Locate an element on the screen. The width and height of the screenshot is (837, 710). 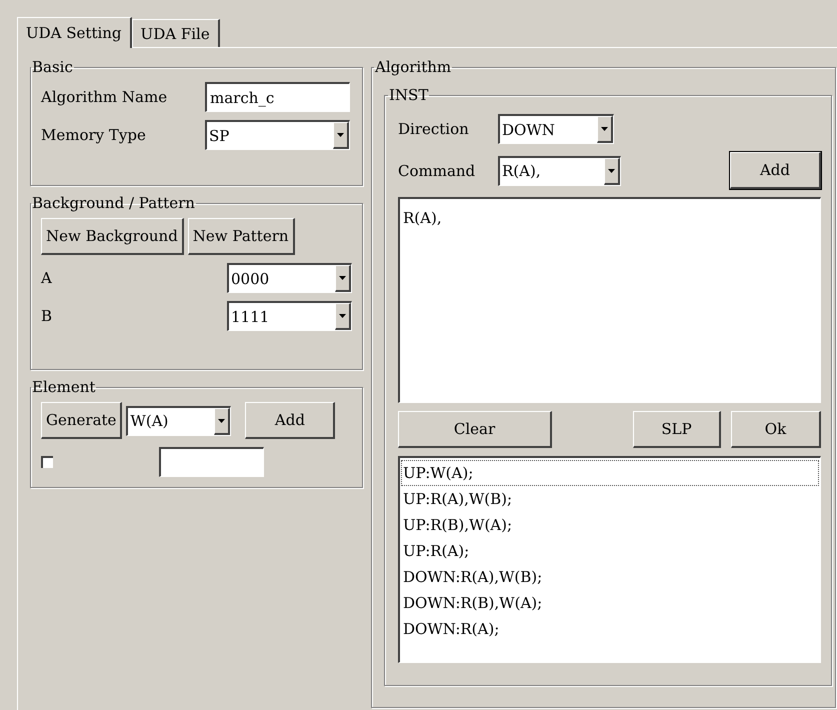
field-label: Memory Type is located at coordinates (94, 135).